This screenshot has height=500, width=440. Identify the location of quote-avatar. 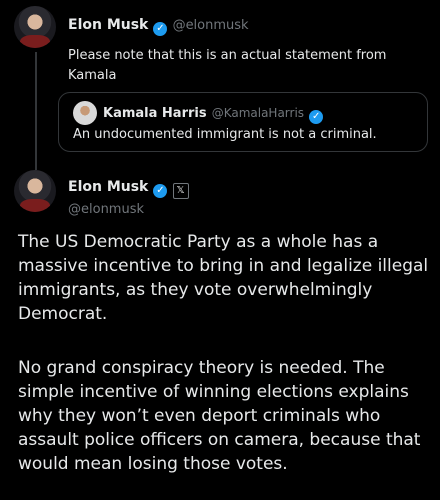
(85, 113).